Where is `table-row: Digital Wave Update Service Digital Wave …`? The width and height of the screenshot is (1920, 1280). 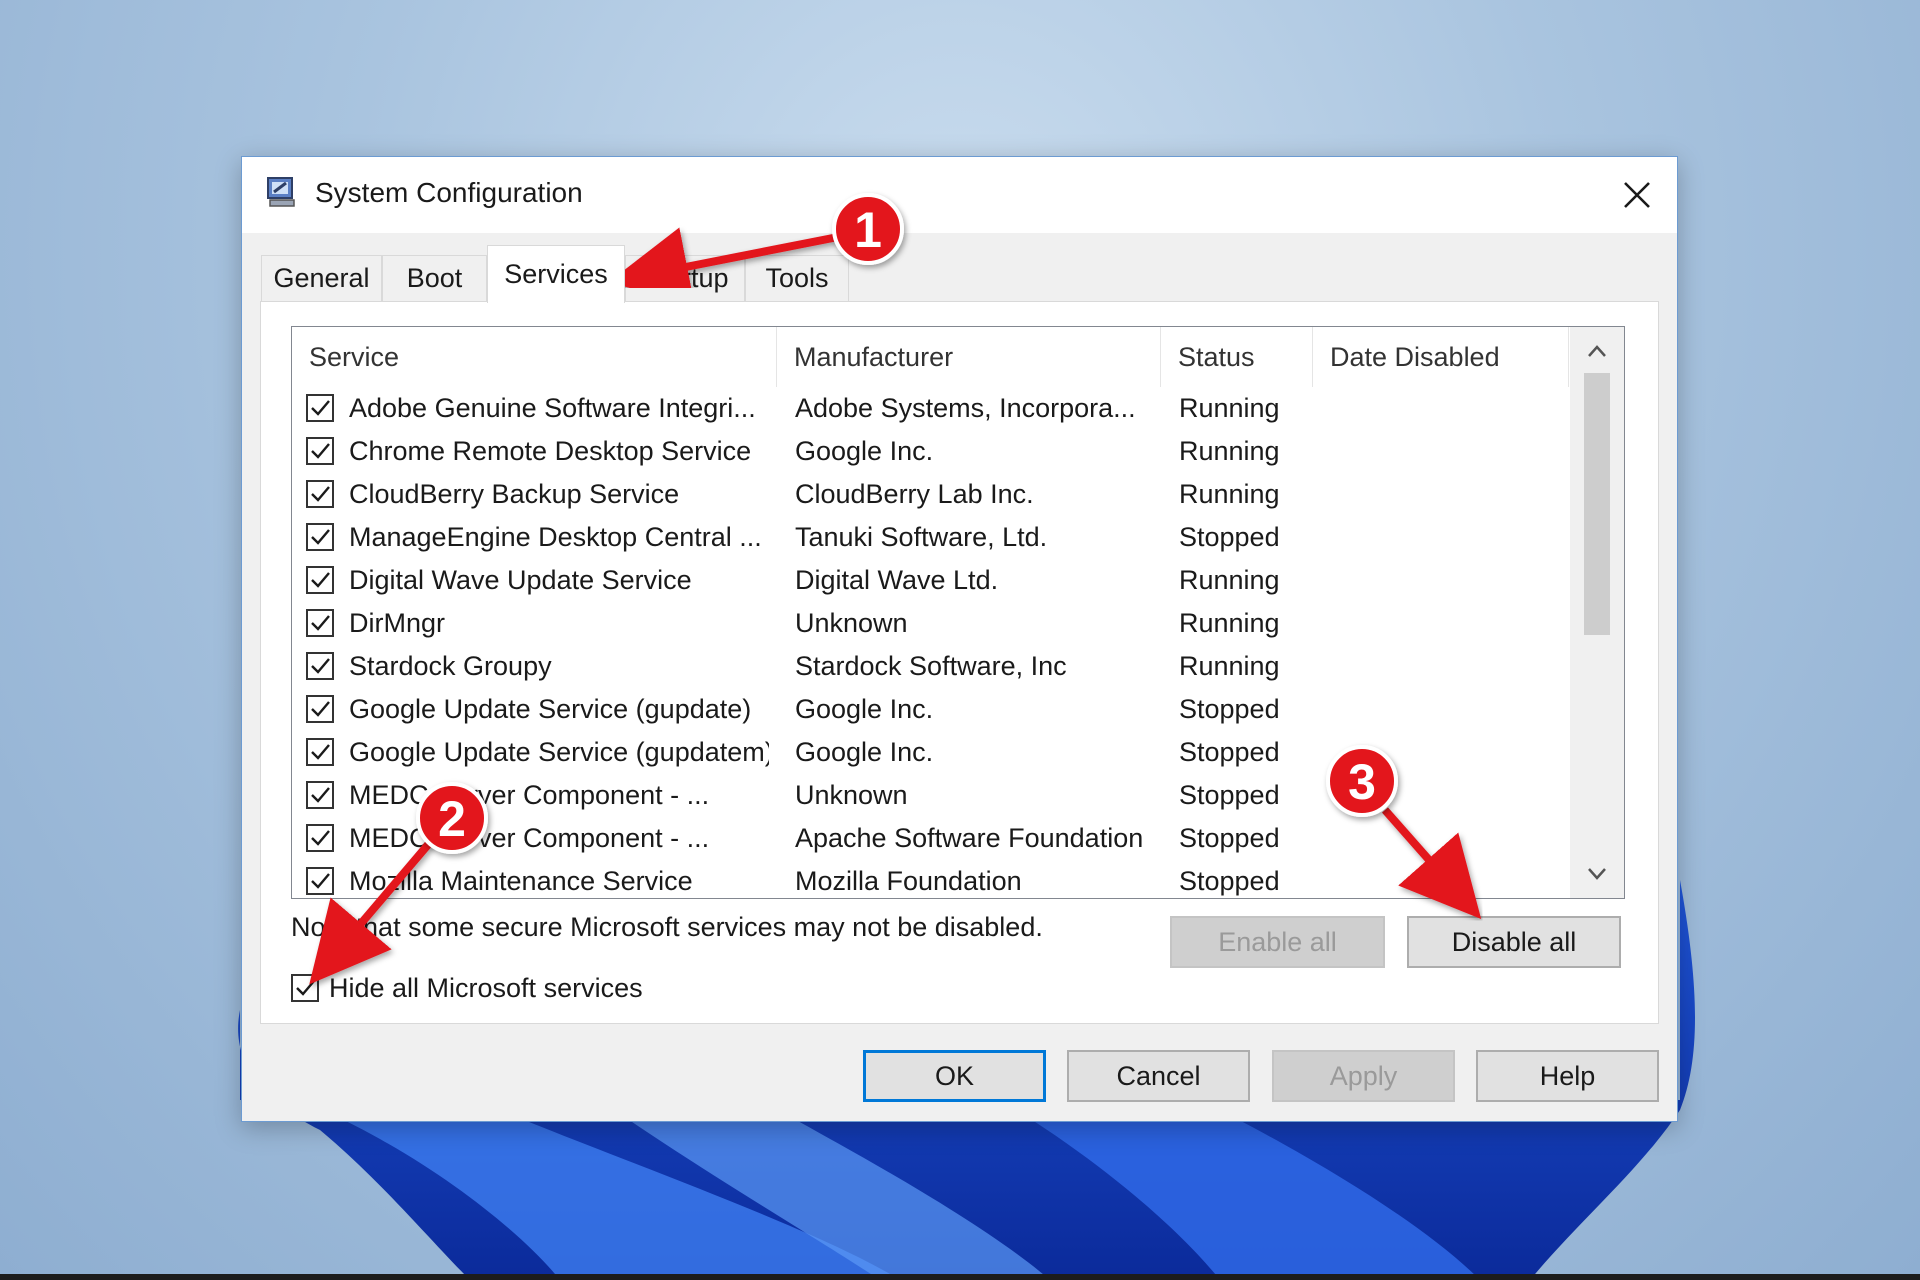
table-row: Digital Wave Update Service Digital Wave … is located at coordinates (931, 580).